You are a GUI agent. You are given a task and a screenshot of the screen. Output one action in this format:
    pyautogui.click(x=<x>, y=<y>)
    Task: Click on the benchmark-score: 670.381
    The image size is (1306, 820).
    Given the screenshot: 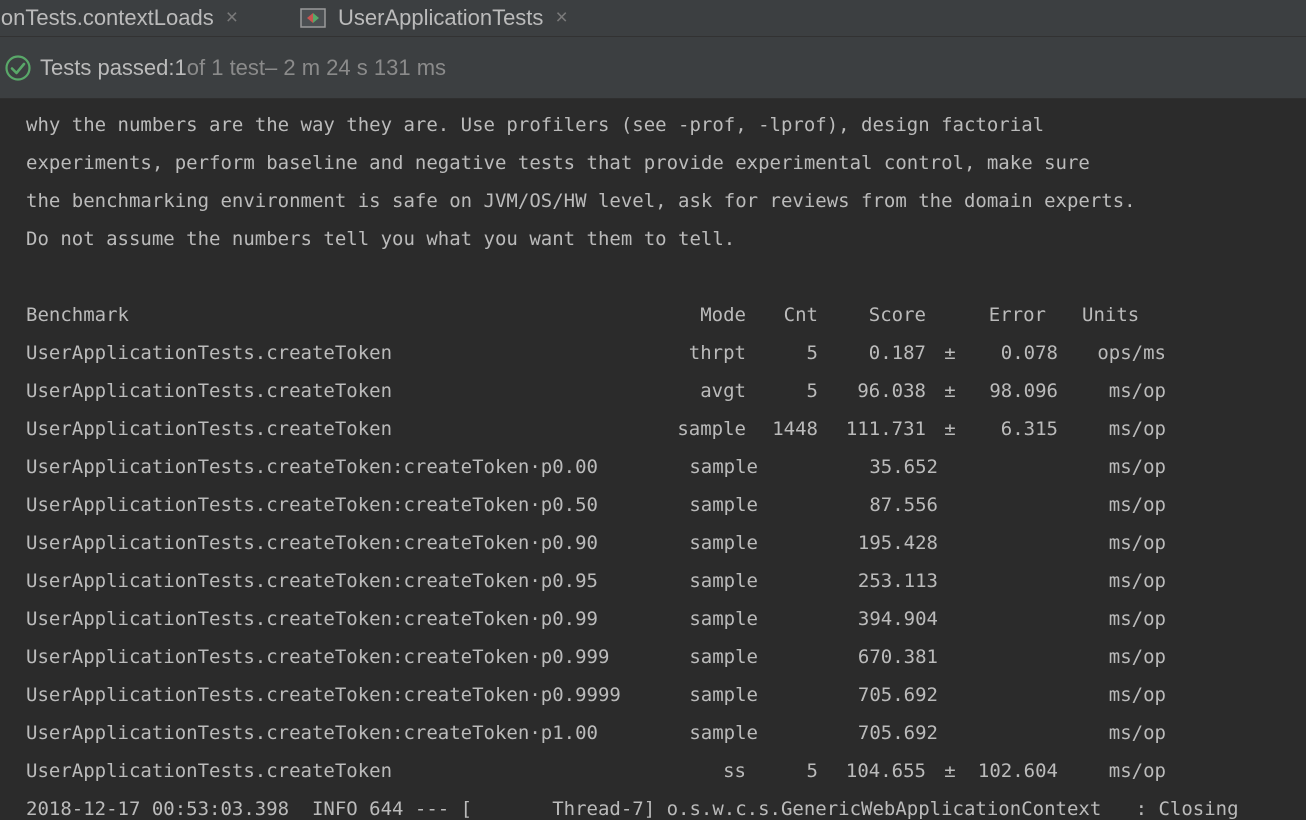 What is the action you would take?
    pyautogui.click(x=897, y=657)
    